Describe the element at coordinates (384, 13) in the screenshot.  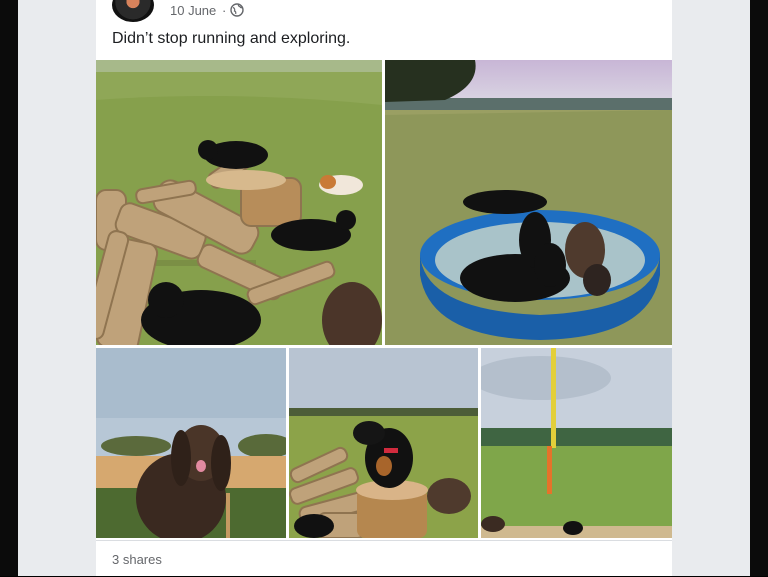
I see `post-header: 10 June ·` at that location.